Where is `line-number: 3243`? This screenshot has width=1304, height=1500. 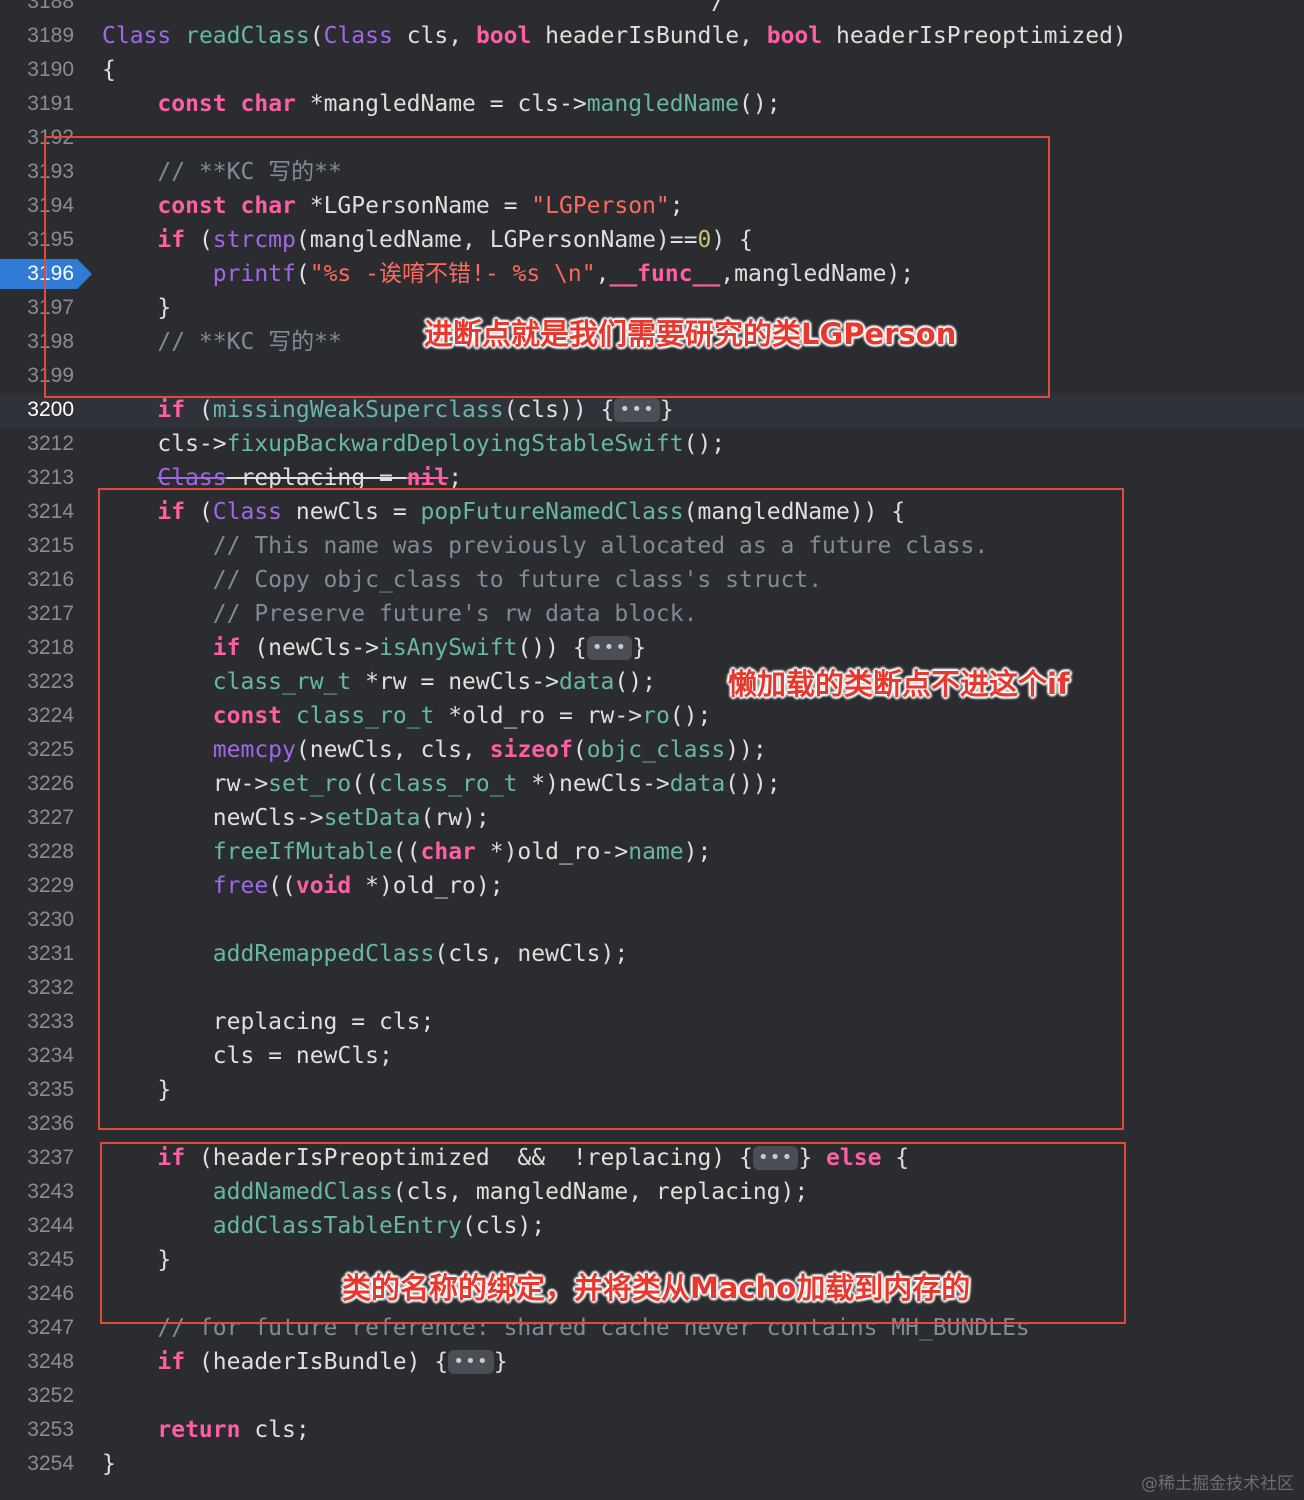 line-number: 3243 is located at coordinates (37, 1192).